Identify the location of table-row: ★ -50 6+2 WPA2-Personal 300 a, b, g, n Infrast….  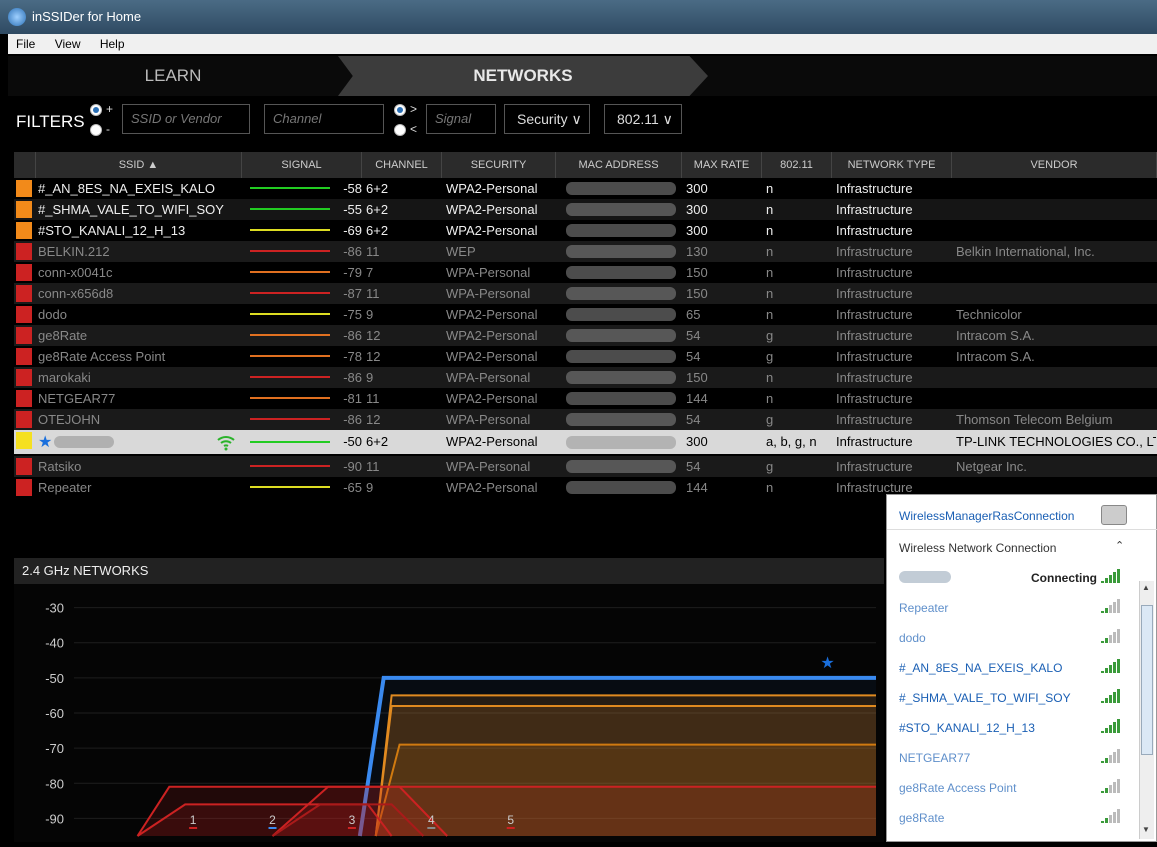
(585, 442).